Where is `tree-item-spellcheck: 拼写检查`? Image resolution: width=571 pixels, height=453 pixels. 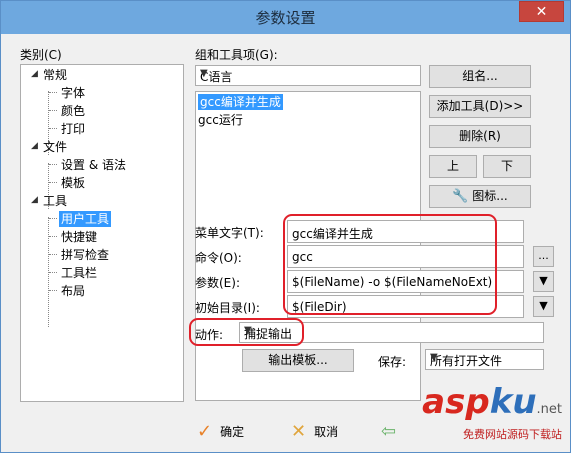 tree-item-spellcheck: 拼写检查 is located at coordinates (85, 255).